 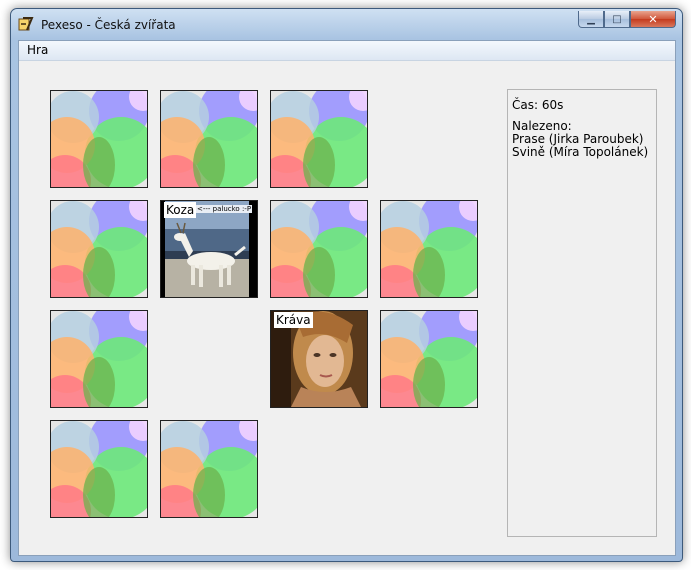 I want to click on card-caption: <--- palucko :-P, so click(x=224, y=209).